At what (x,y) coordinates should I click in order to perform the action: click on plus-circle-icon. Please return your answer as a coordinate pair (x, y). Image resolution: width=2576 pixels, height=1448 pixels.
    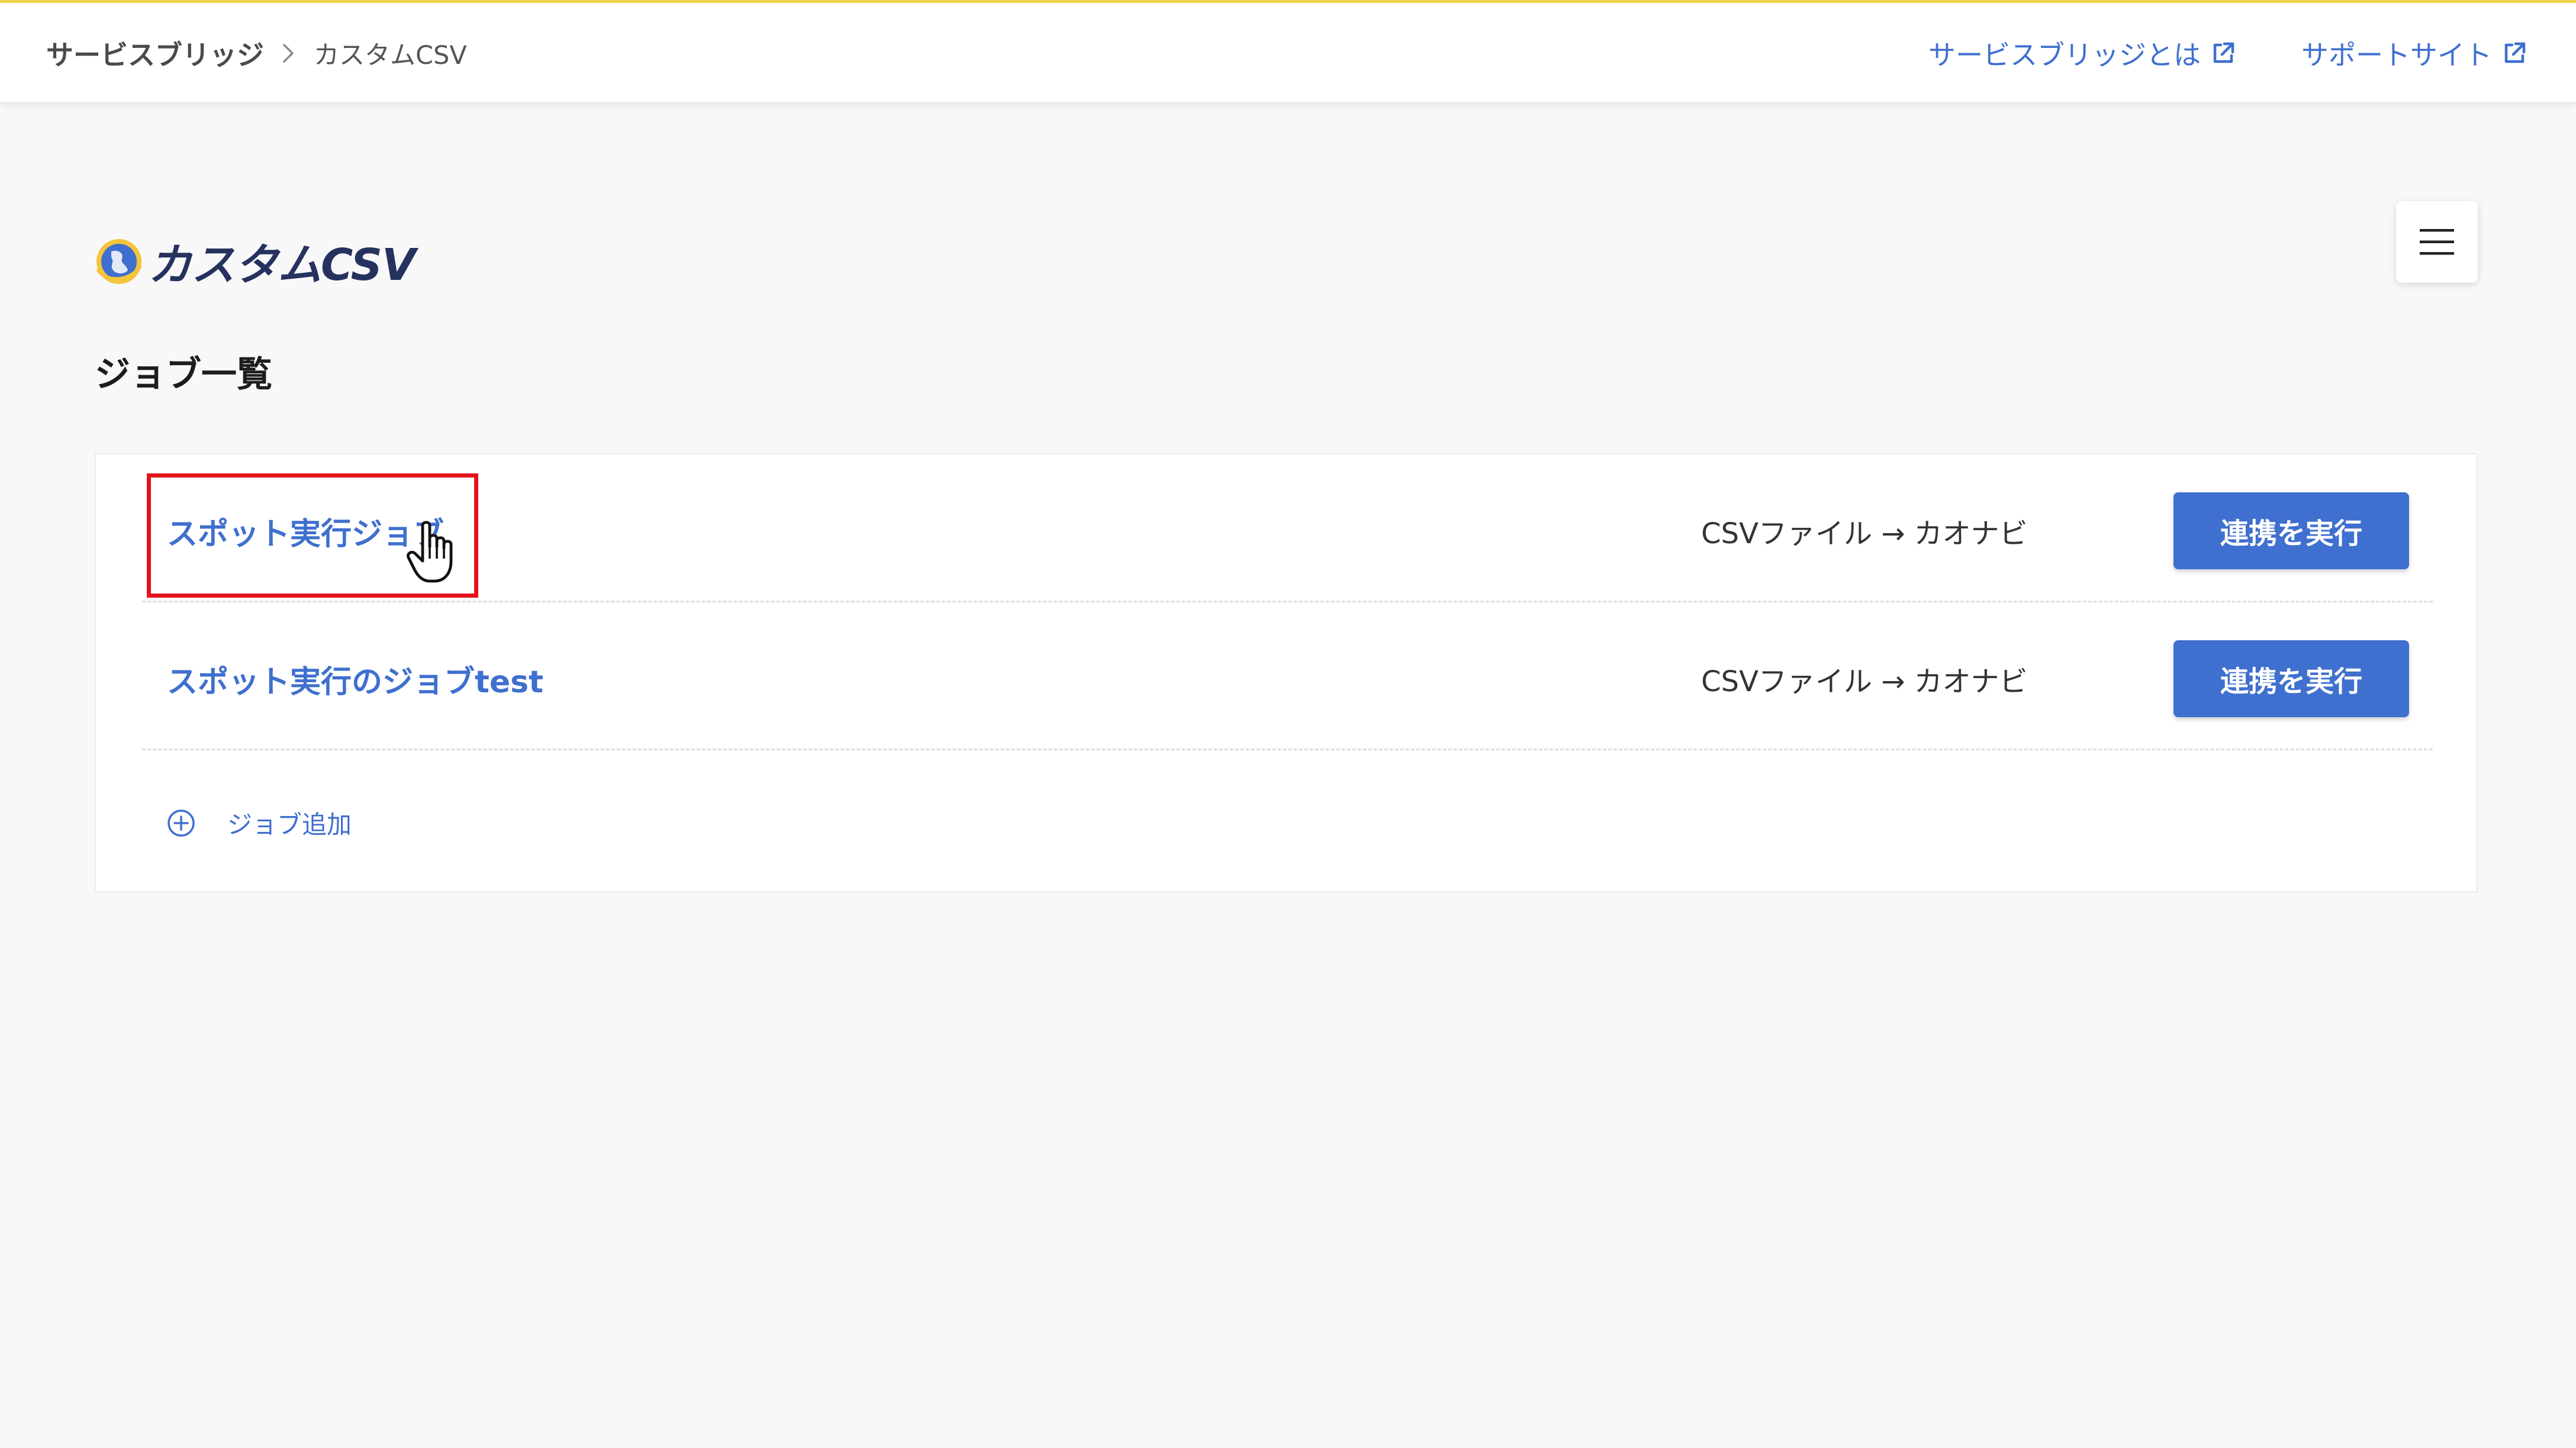
    Looking at the image, I should click on (182, 823).